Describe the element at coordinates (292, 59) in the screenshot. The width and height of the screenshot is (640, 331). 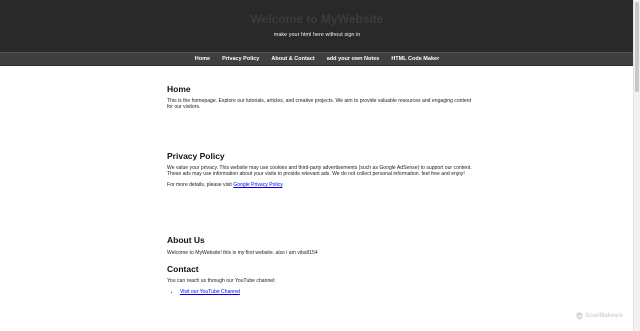
I see `nav-link-about-contact: About & Contact` at that location.